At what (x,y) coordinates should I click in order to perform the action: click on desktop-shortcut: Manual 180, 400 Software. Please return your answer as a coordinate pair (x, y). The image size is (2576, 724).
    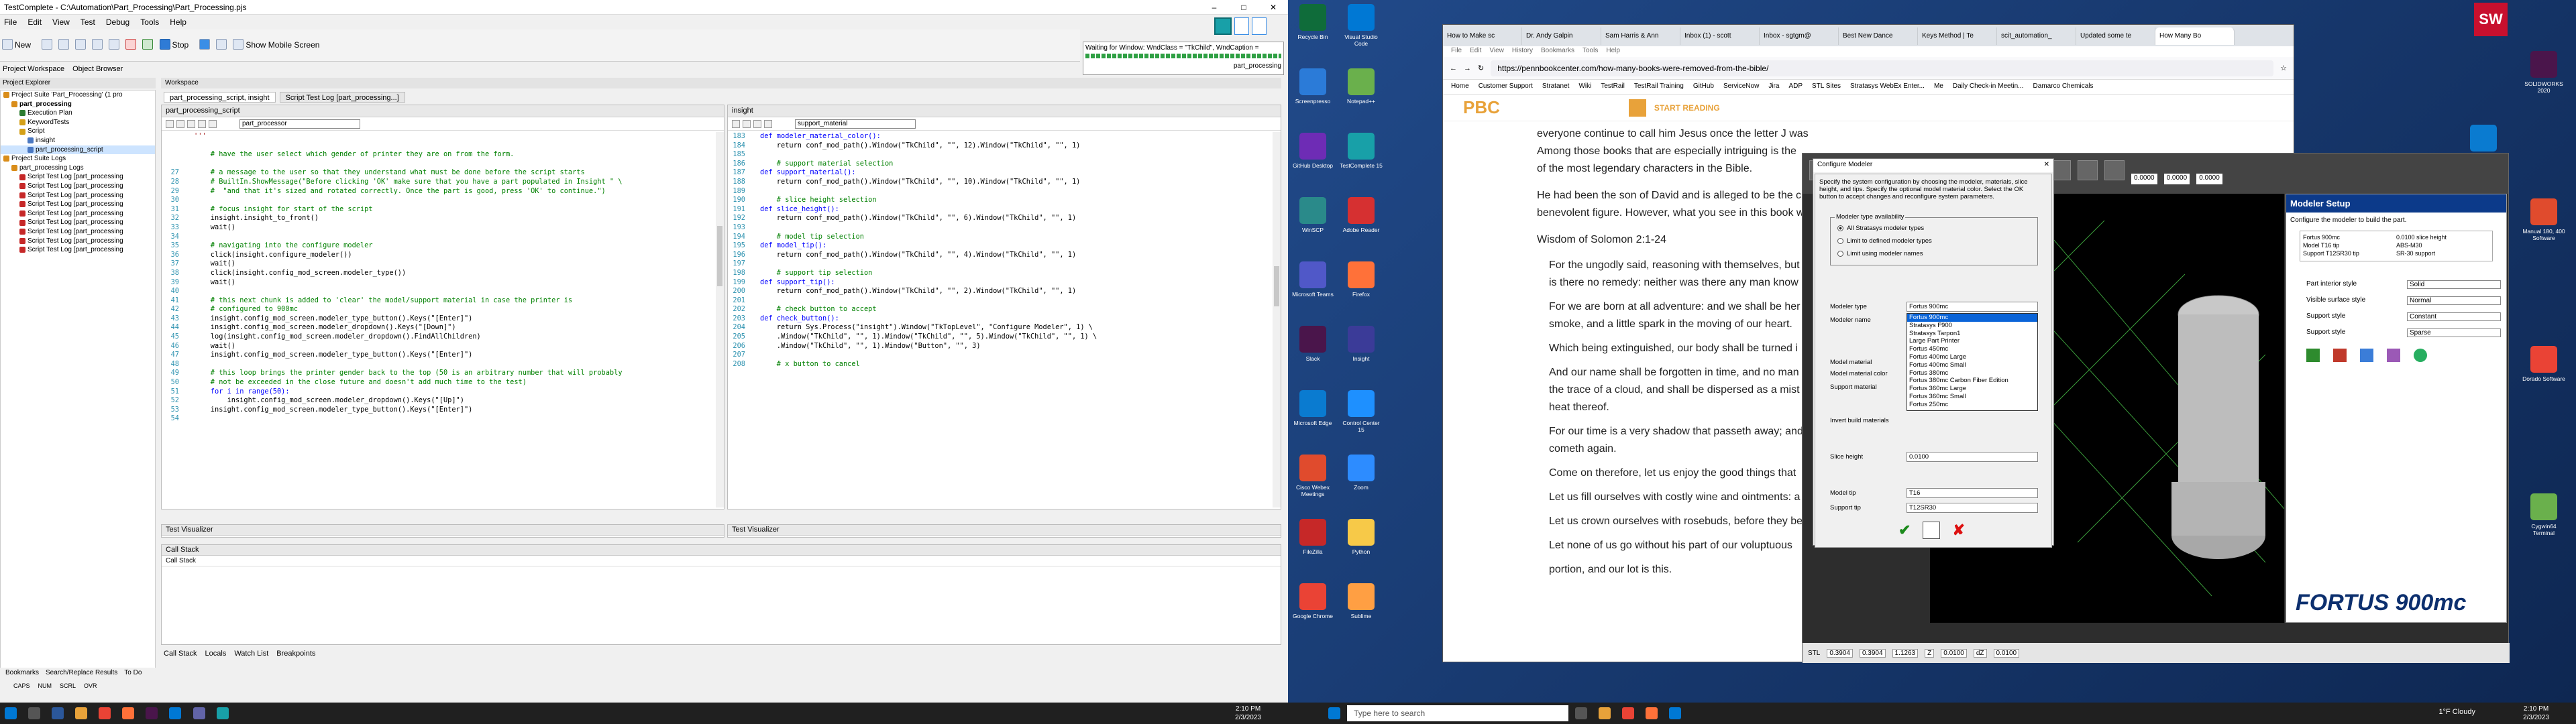
    Looking at the image, I should click on (2543, 219).